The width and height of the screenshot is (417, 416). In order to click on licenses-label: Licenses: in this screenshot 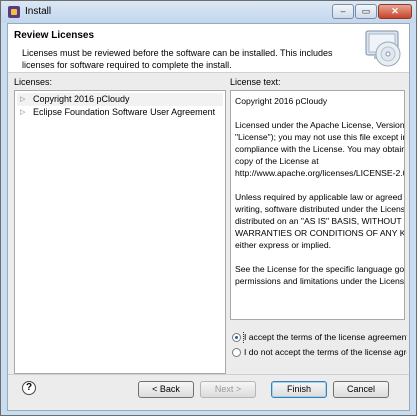, I will do `click(33, 82)`.